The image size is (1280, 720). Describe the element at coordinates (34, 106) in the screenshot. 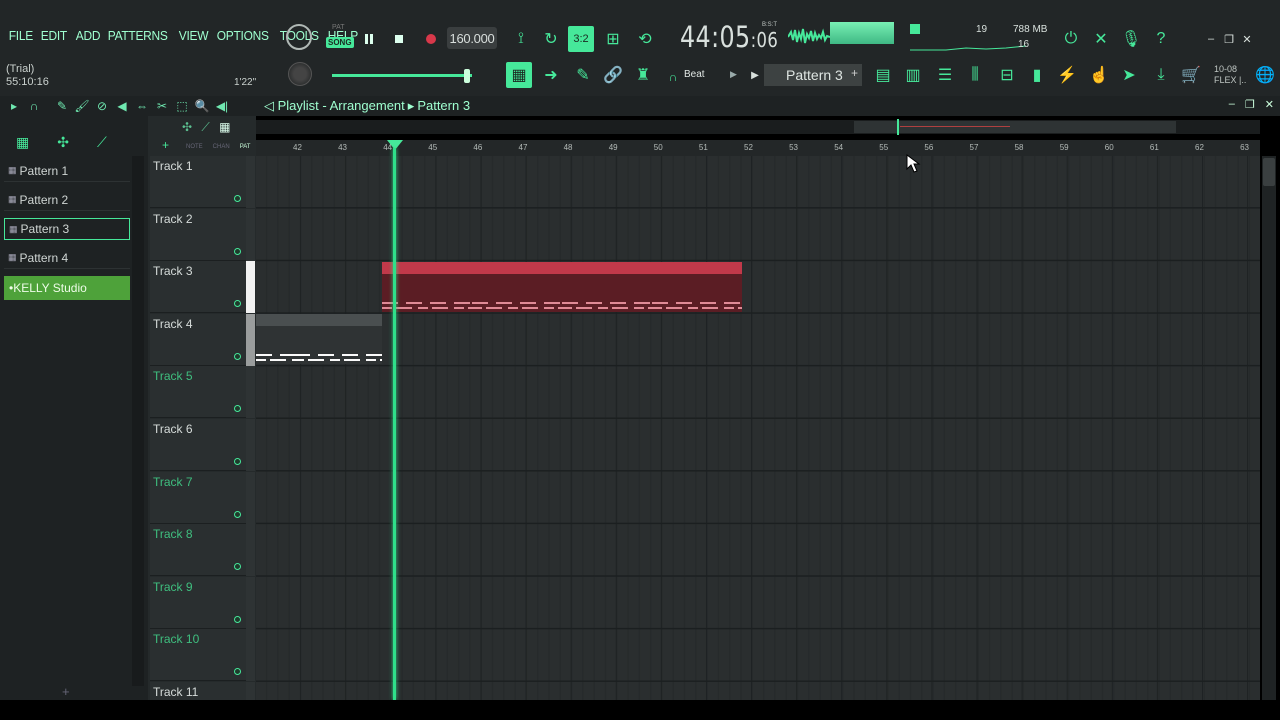

I see `snap-magnet-icon: ∩` at that location.